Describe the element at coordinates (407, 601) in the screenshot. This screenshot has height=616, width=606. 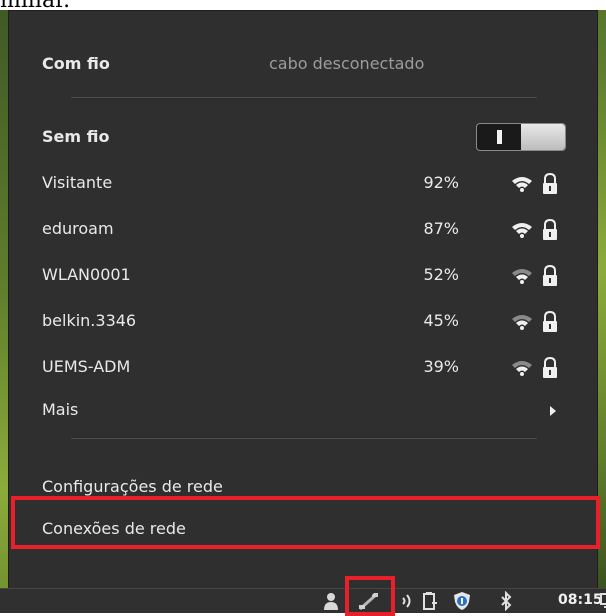
I see `volume-icon` at that location.